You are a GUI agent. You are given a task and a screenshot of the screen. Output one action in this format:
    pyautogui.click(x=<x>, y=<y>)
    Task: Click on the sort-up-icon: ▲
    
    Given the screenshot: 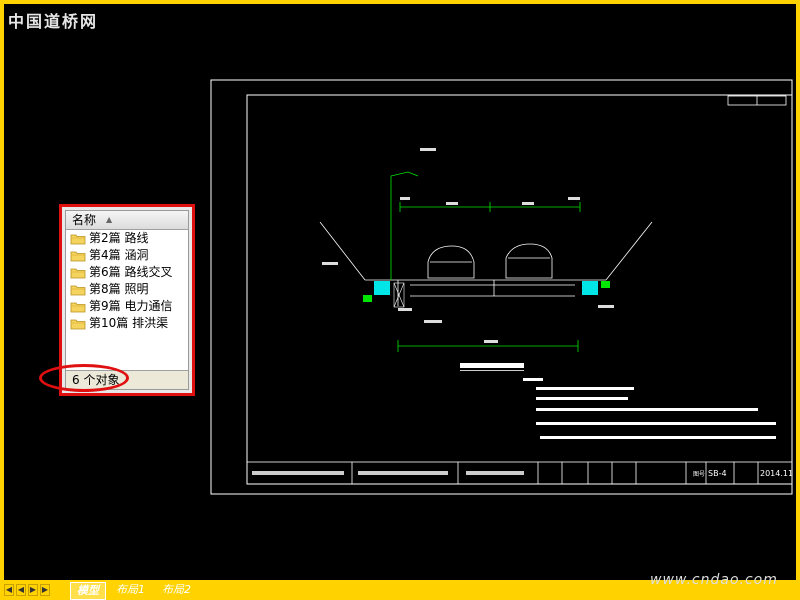 What is the action you would take?
    pyautogui.click(x=109, y=219)
    